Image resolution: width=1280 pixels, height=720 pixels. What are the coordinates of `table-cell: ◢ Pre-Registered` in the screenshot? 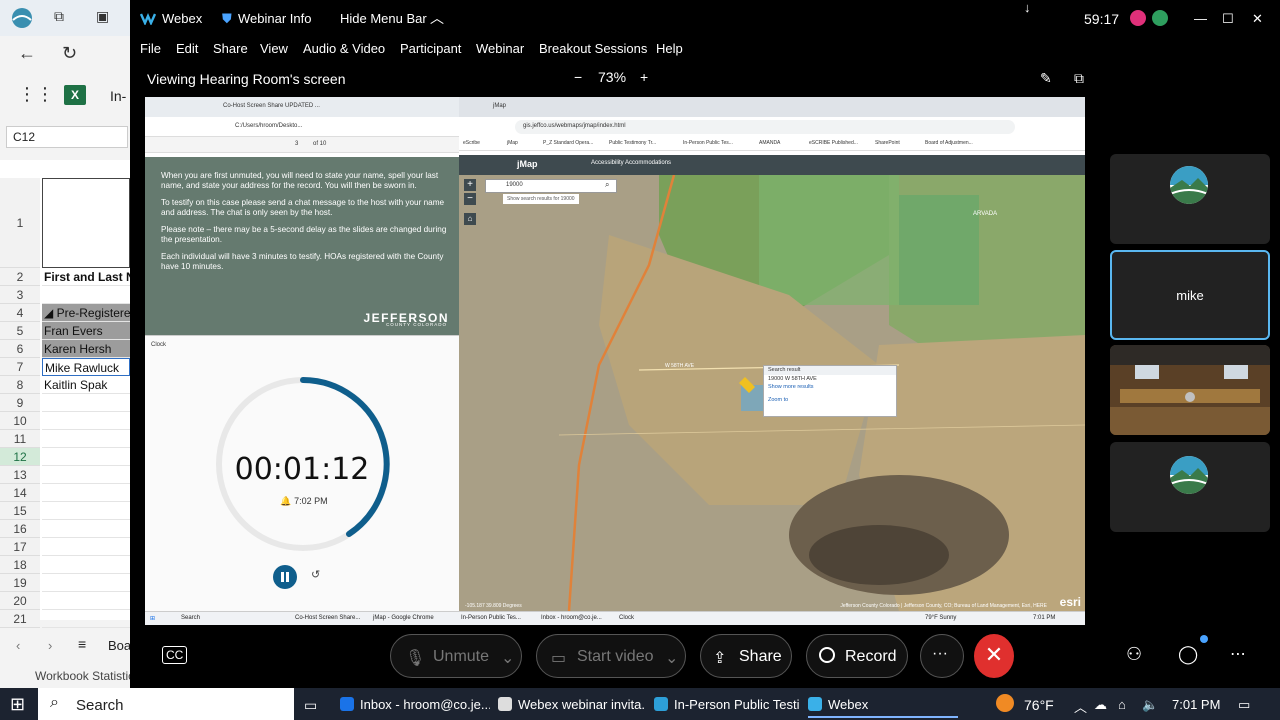 It's located at (86, 313).